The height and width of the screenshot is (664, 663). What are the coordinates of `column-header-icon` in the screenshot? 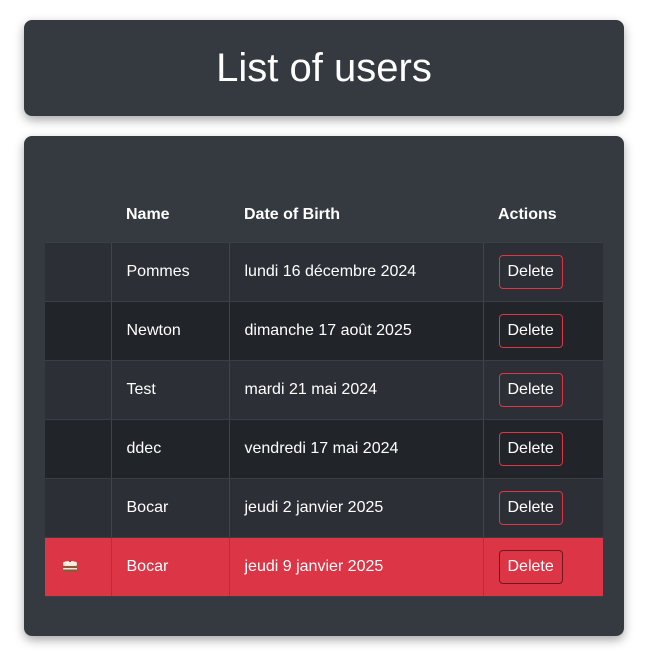 It's located at (78, 215).